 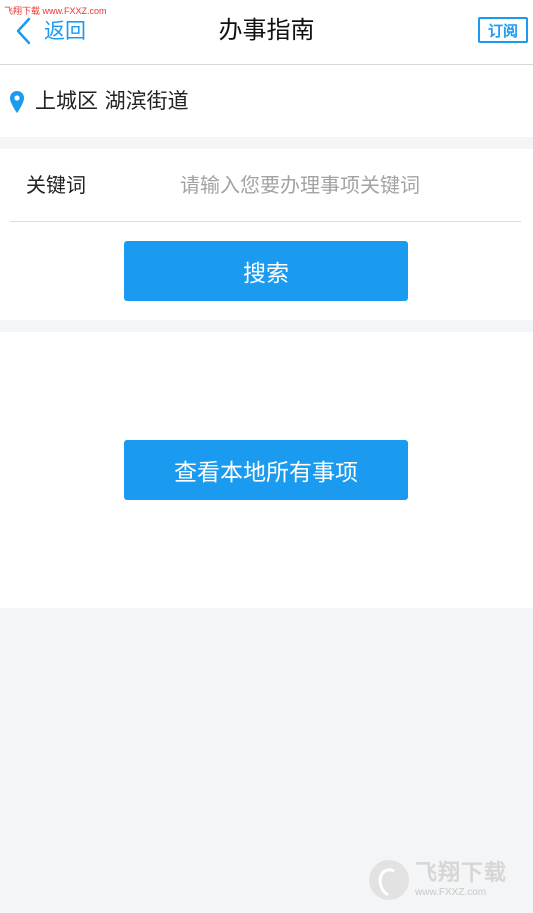 I want to click on location-text: 上城区 湖滨街道, so click(x=112, y=101).